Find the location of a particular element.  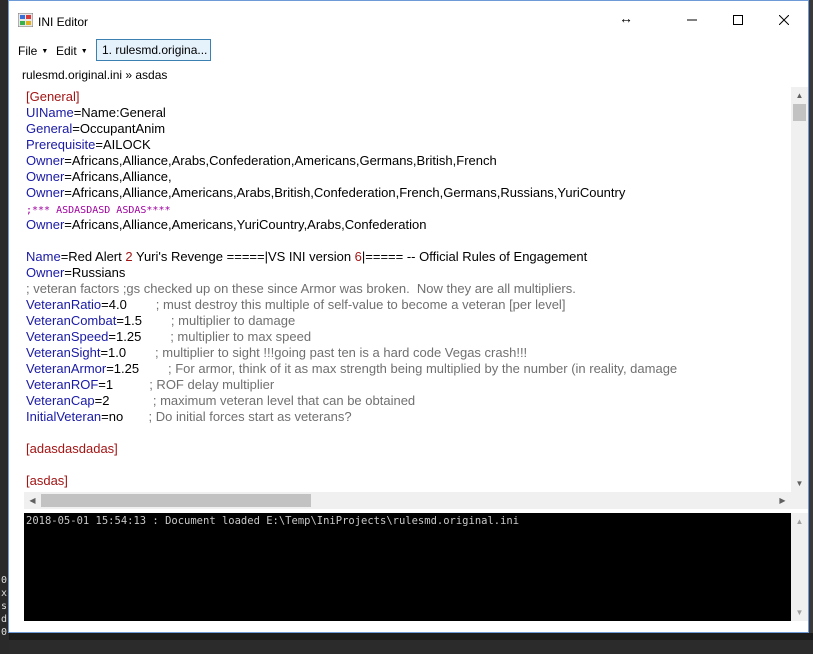

editor-token: |===== -- Official Rules of Engagement is located at coordinates (474, 256).